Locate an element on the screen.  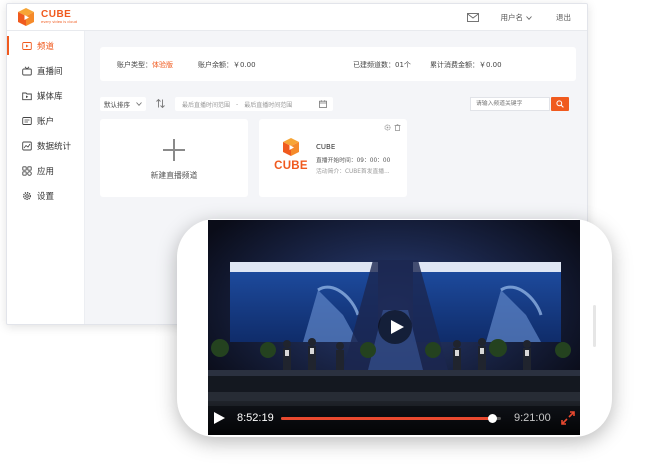
start-date-placeholder: 最后直播时间范围 is located at coordinates (206, 105).